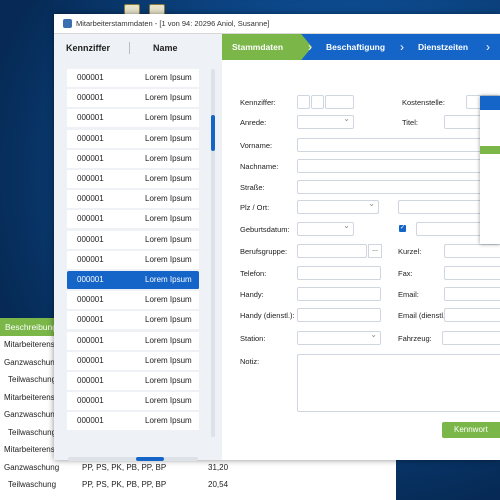  Describe the element at coordinates (325, 228) in the screenshot. I see `geburtsdatum-select` at that location.